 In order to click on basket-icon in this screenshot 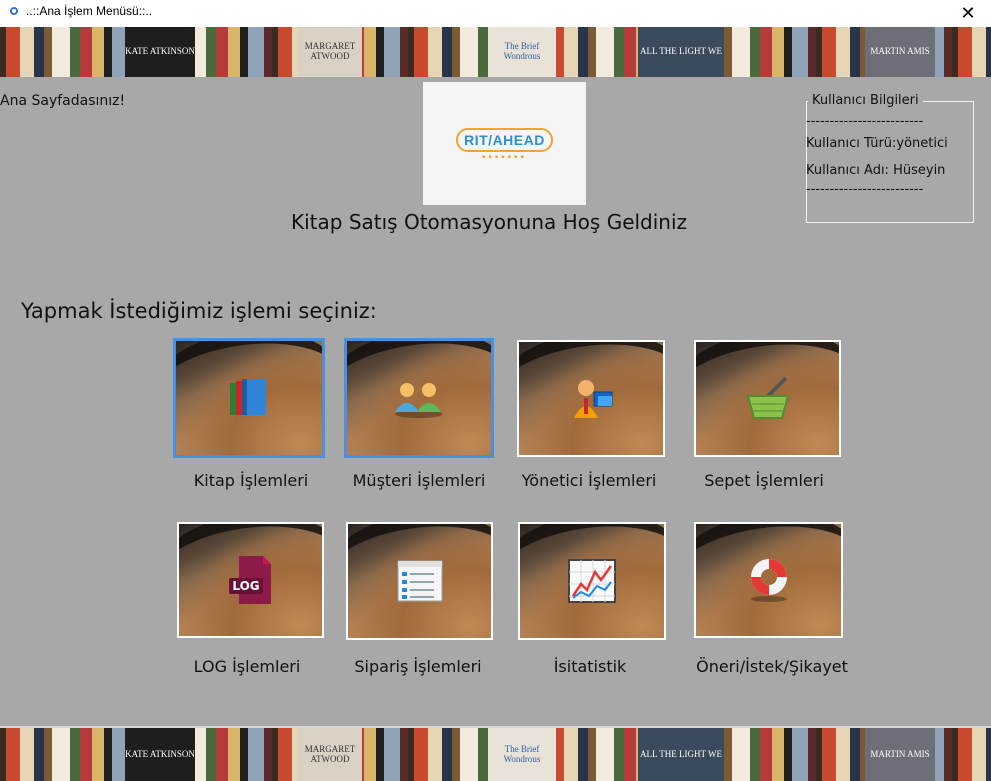, I will do `click(768, 399)`.